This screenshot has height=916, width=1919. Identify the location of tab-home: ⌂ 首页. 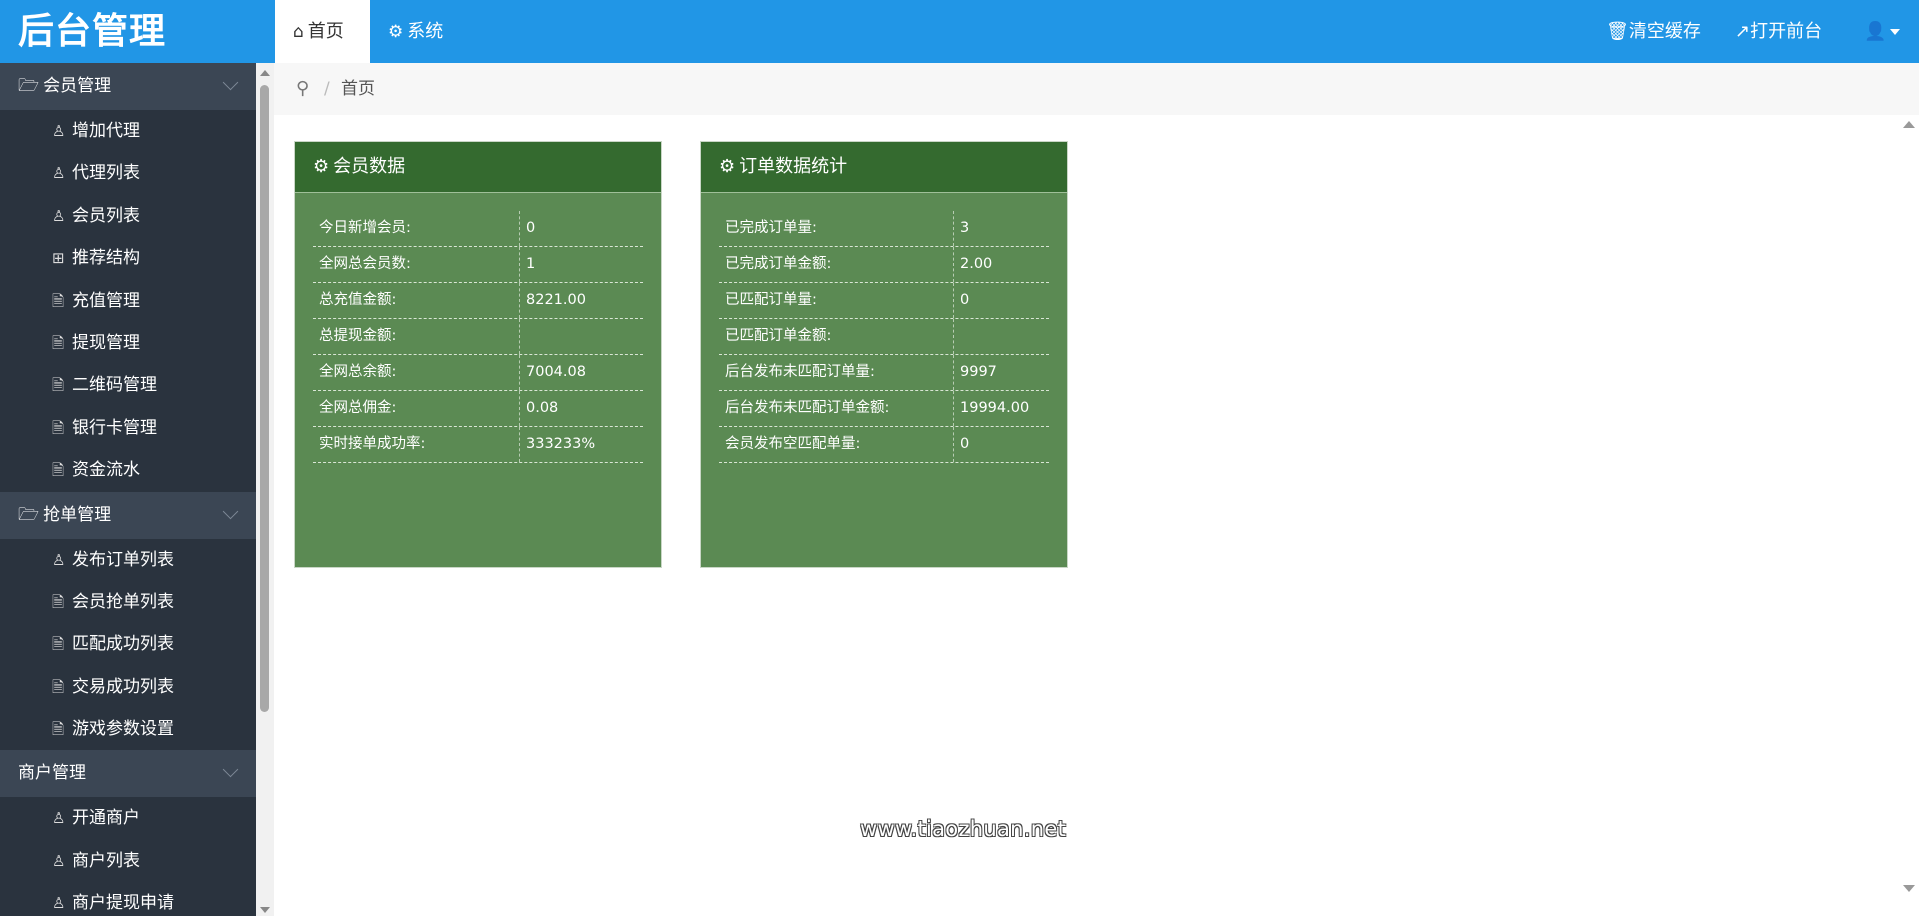
(322, 31).